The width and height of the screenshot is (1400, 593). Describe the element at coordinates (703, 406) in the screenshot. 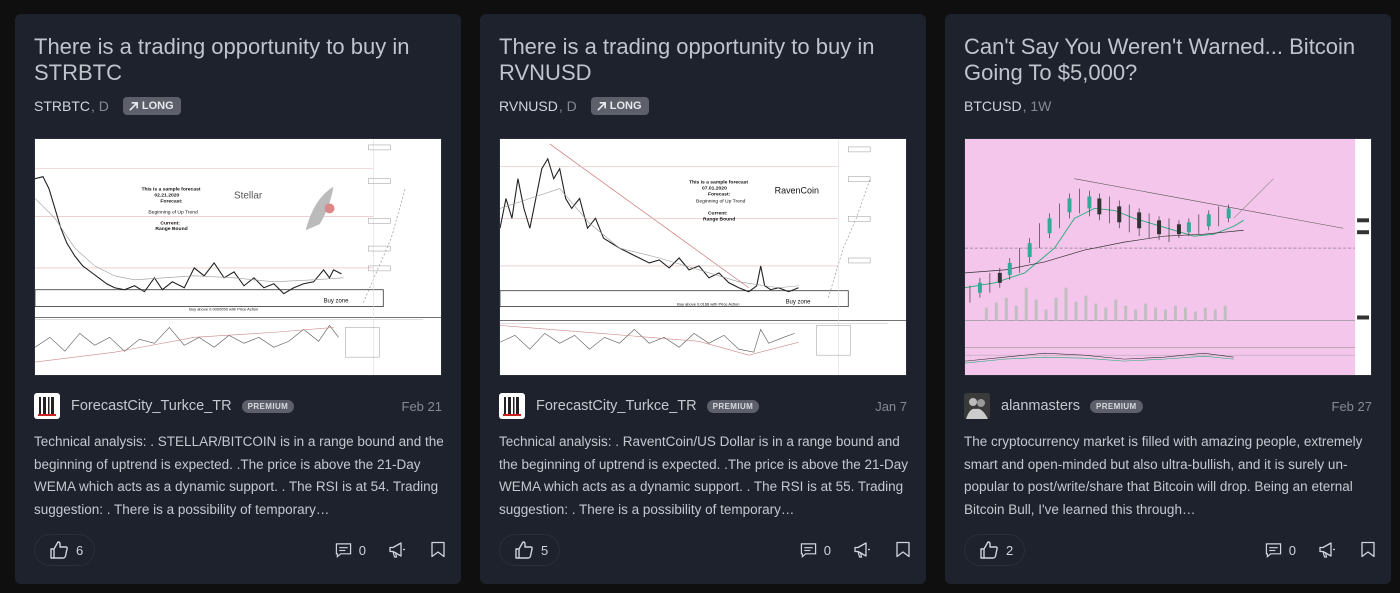

I see `author-row: ForecastCity_Turkce_TR PREMIUM Jan 7` at that location.